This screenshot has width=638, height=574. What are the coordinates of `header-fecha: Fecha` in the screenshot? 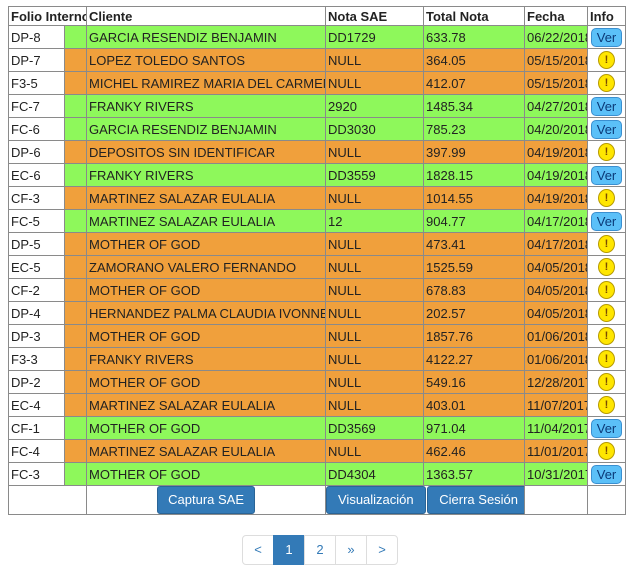 It's located at (556, 16).